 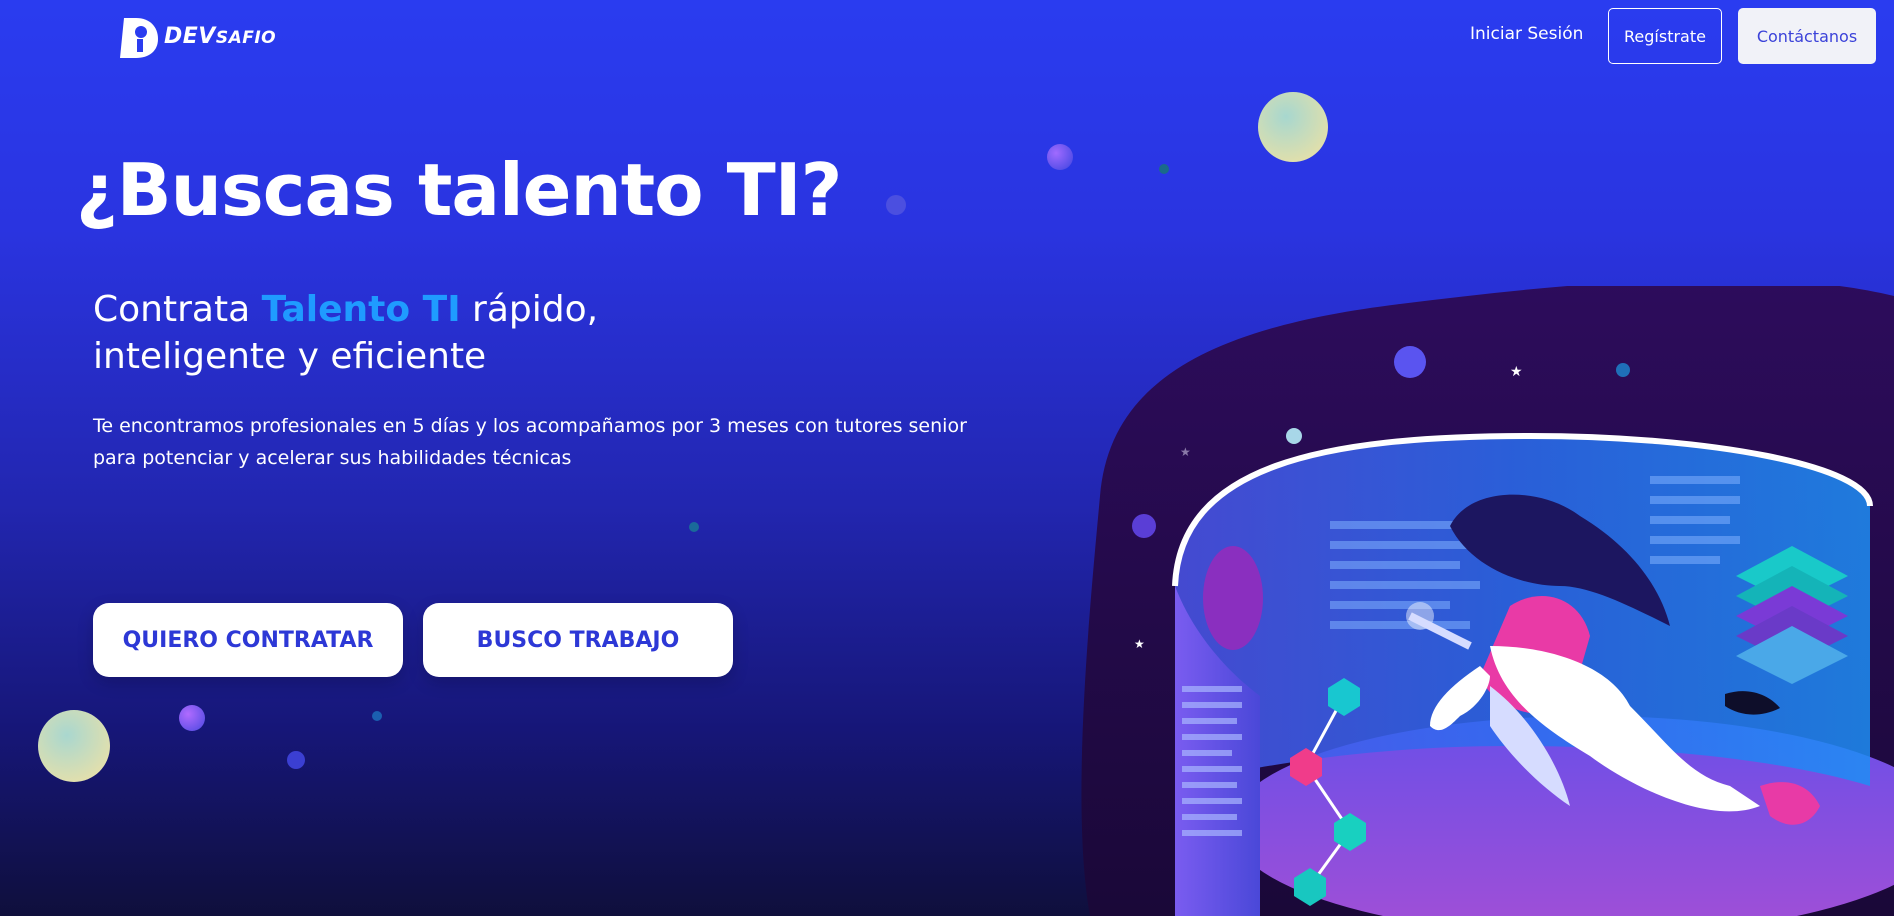 I want to click on devsafio-logo-icon, so click(x=139, y=38).